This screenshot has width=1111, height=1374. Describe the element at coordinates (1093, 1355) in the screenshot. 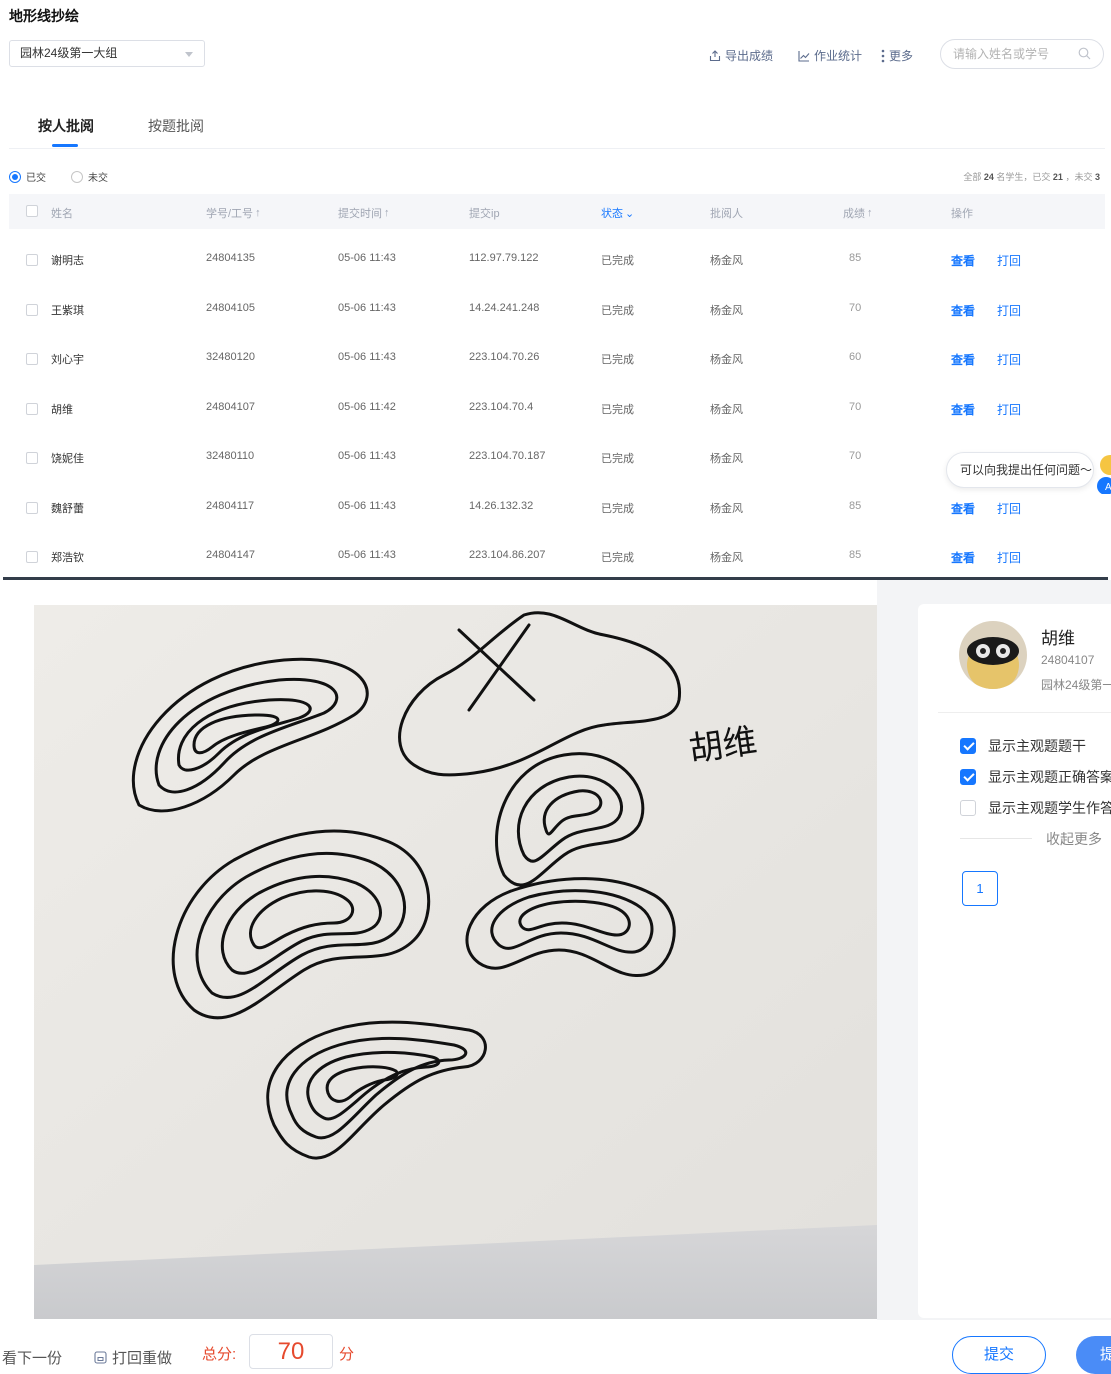

I see `submit-next-button: 提` at that location.